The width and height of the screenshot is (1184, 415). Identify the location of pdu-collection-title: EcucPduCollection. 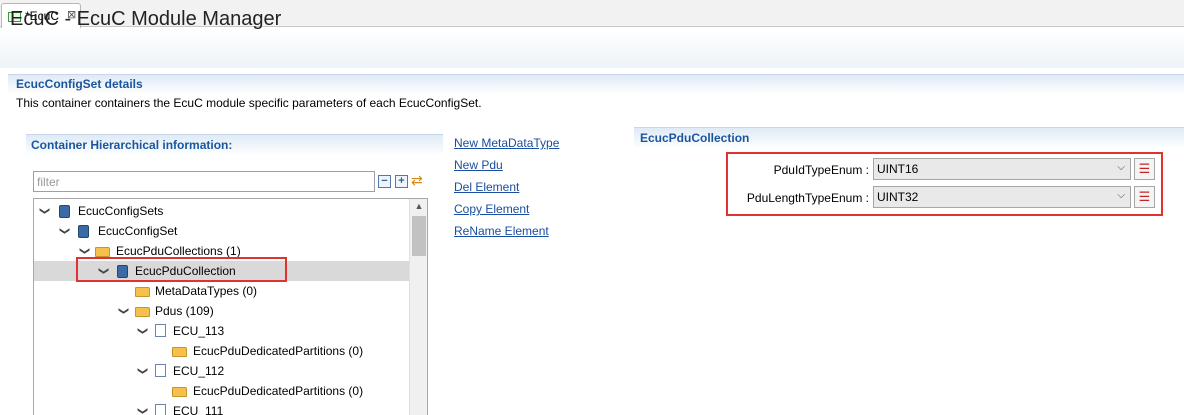
(695, 138).